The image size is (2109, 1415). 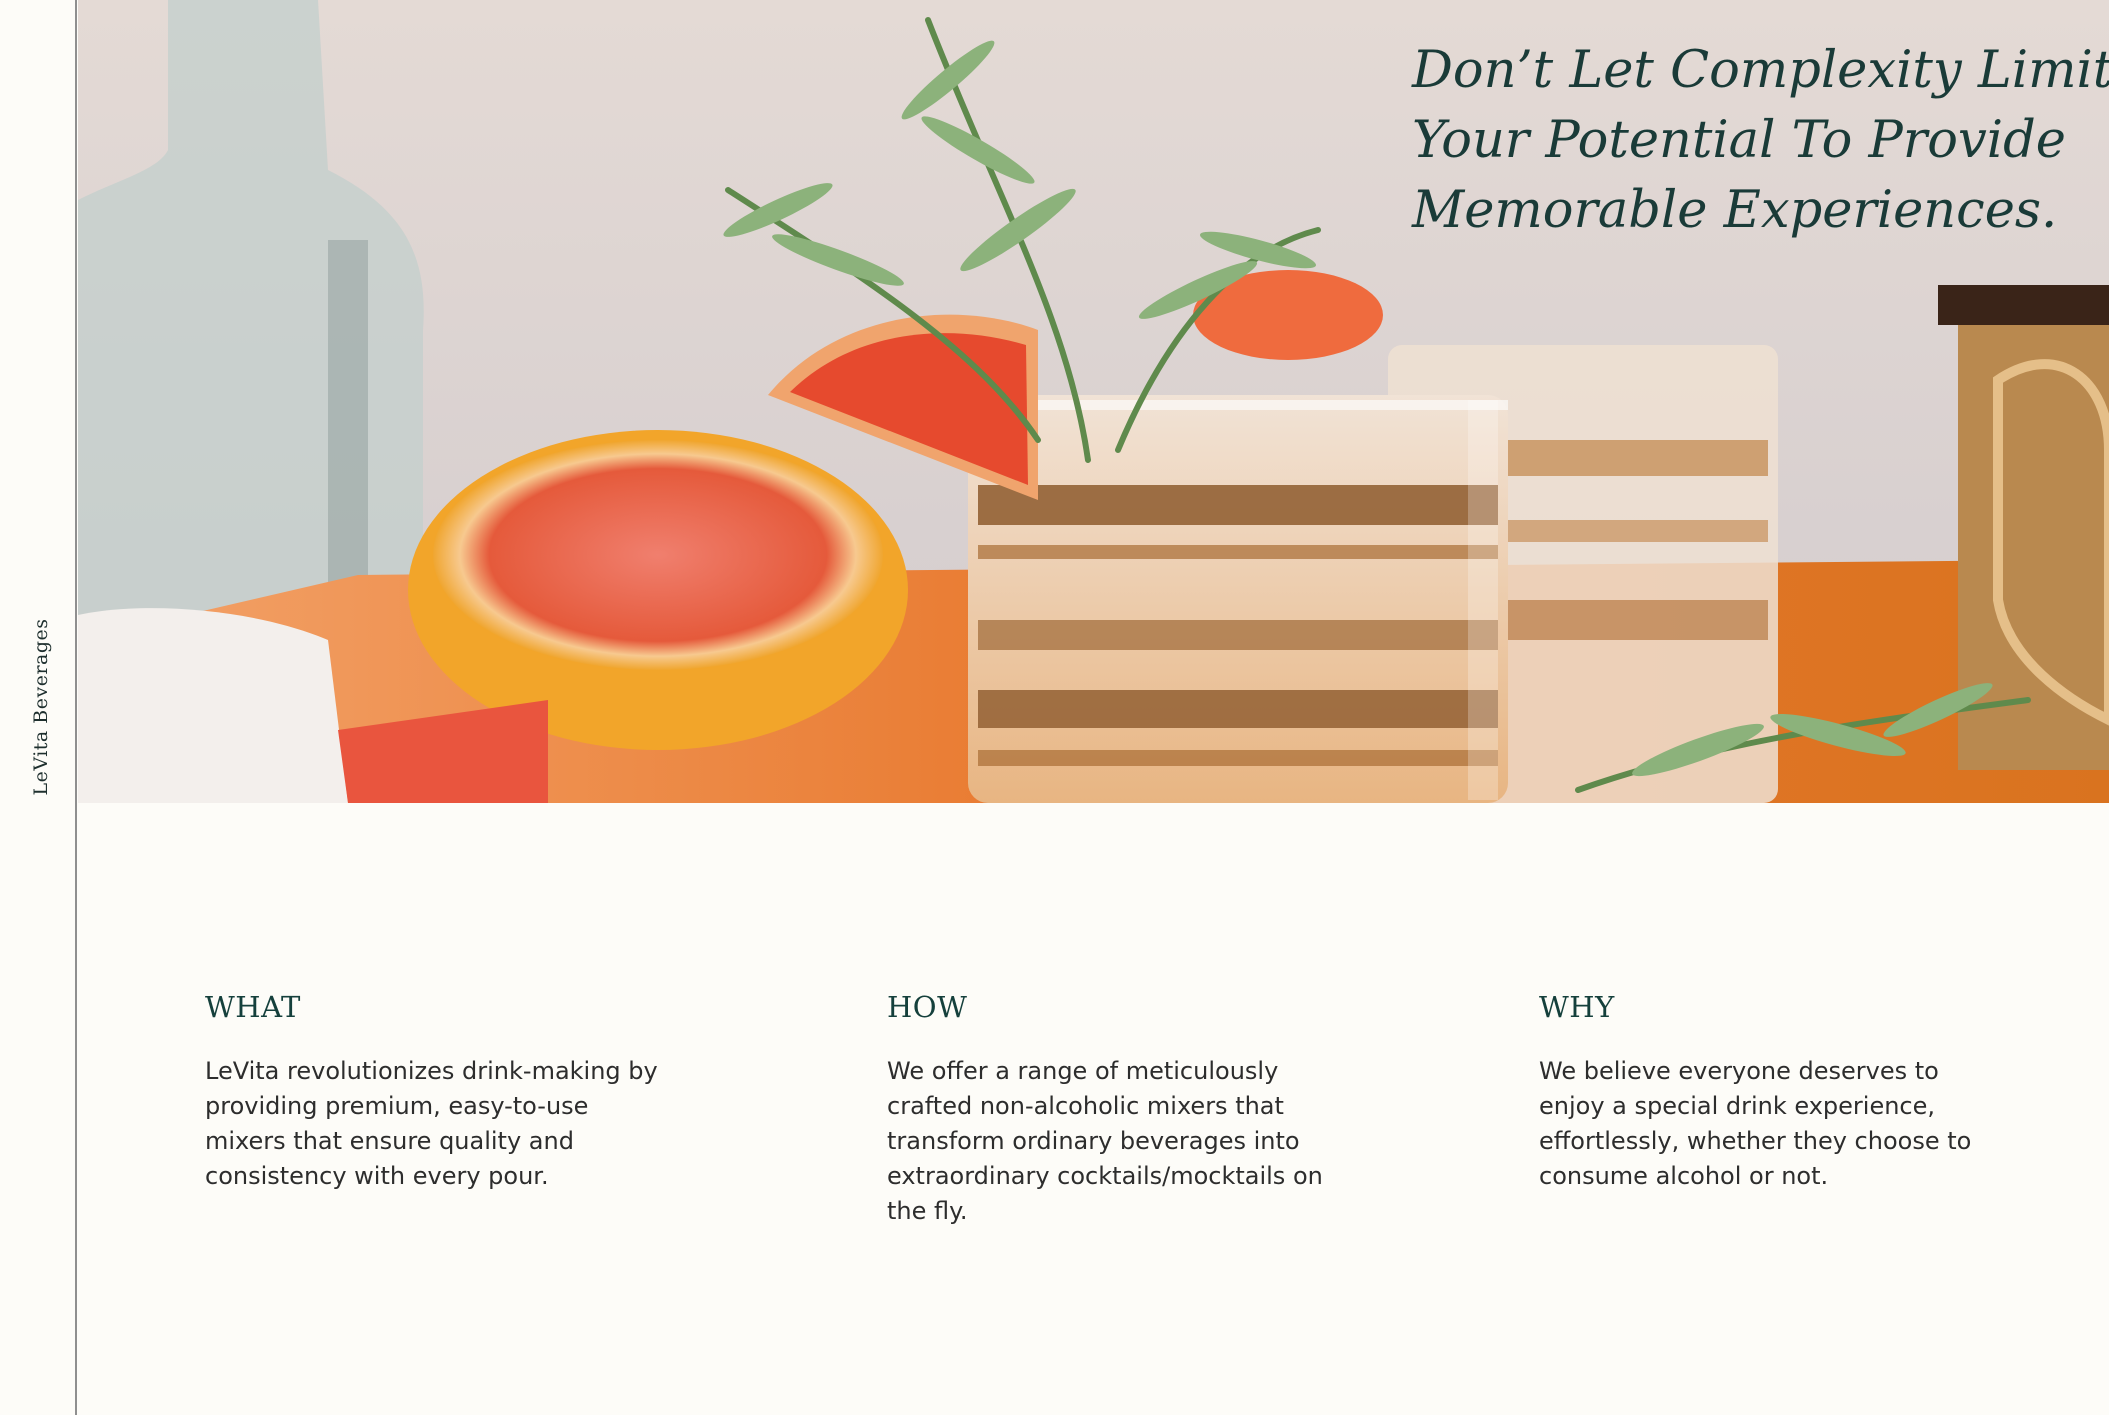 I want to click on brand-name: LeVita Beverages, so click(x=41, y=707).